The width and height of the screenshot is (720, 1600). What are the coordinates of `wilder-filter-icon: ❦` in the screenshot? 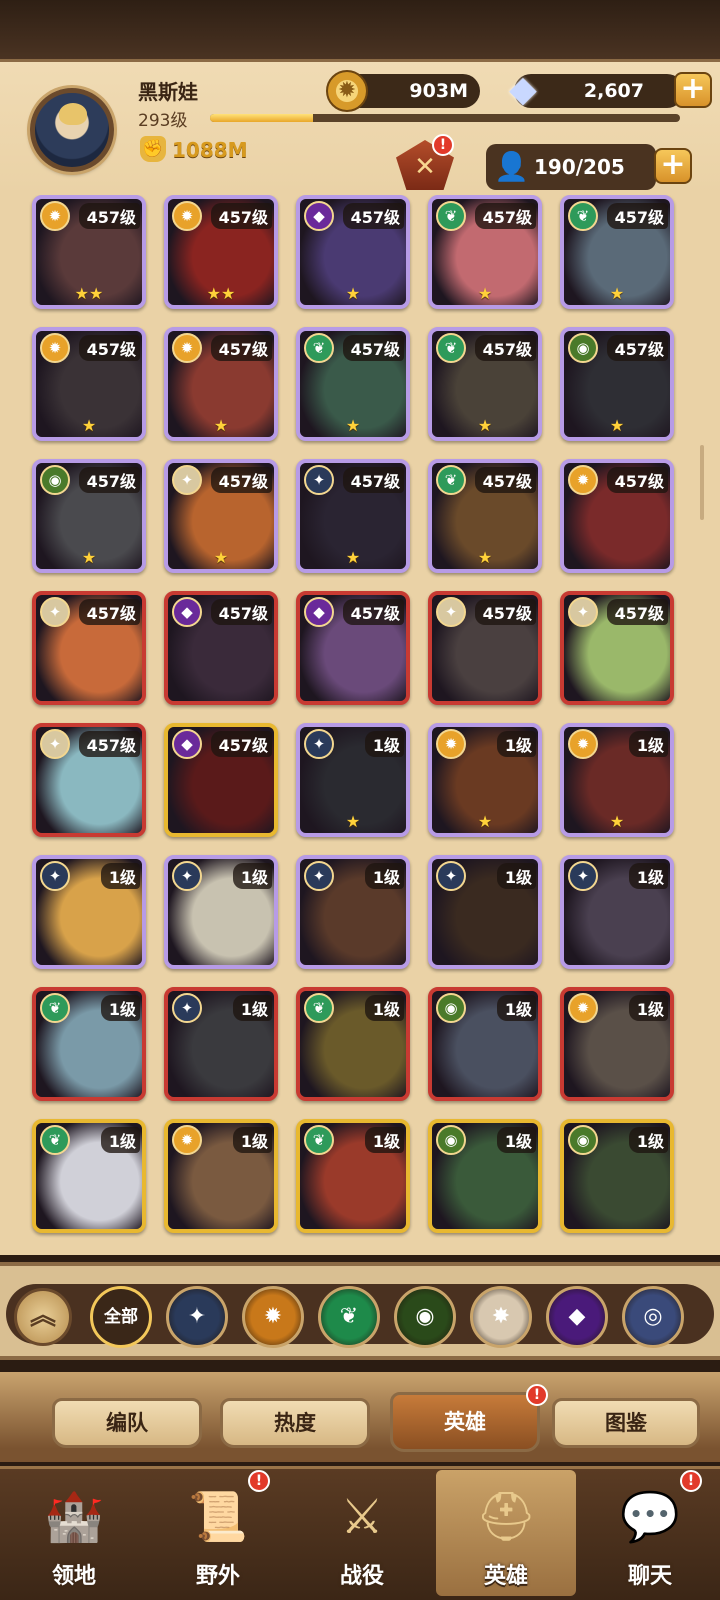 It's located at (349, 1317).